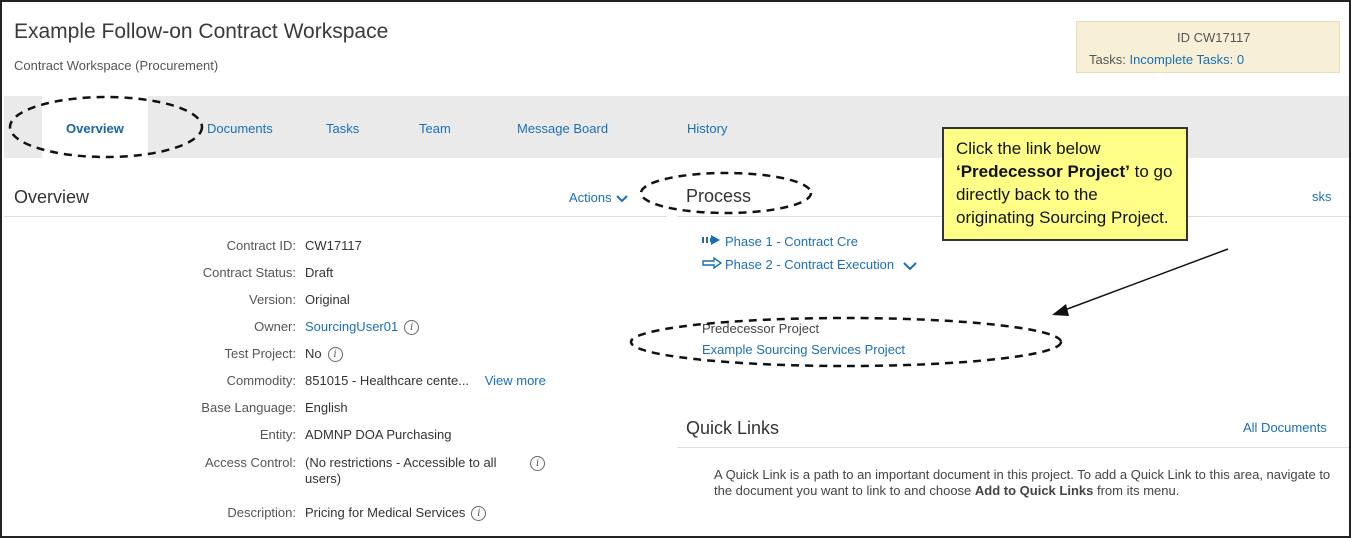 The width and height of the screenshot is (1351, 538). I want to click on field-value-access-control: (No restrictions - Accessible to all i, so click(425, 463).